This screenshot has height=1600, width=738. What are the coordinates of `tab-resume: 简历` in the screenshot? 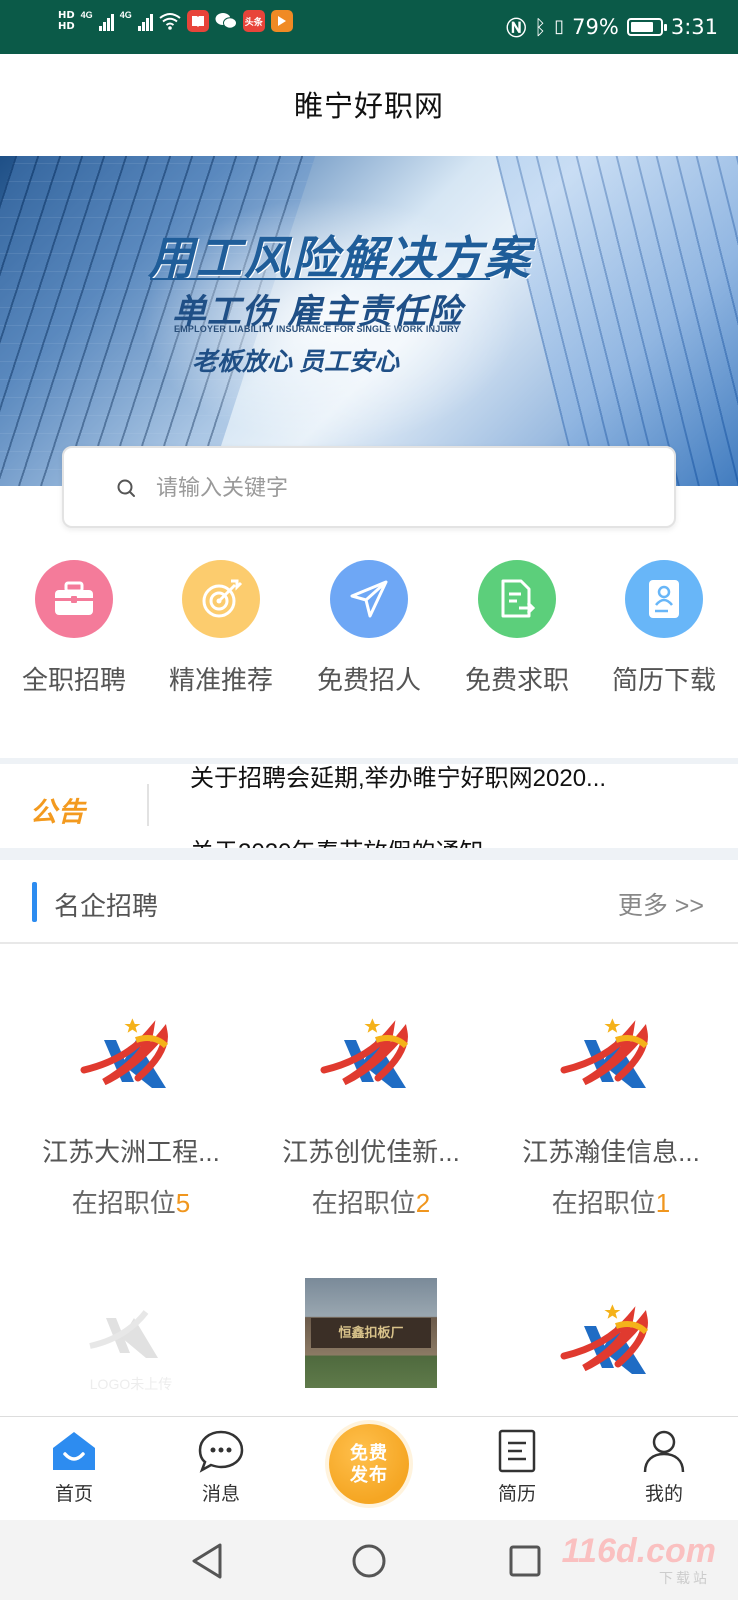 It's located at (517, 1469).